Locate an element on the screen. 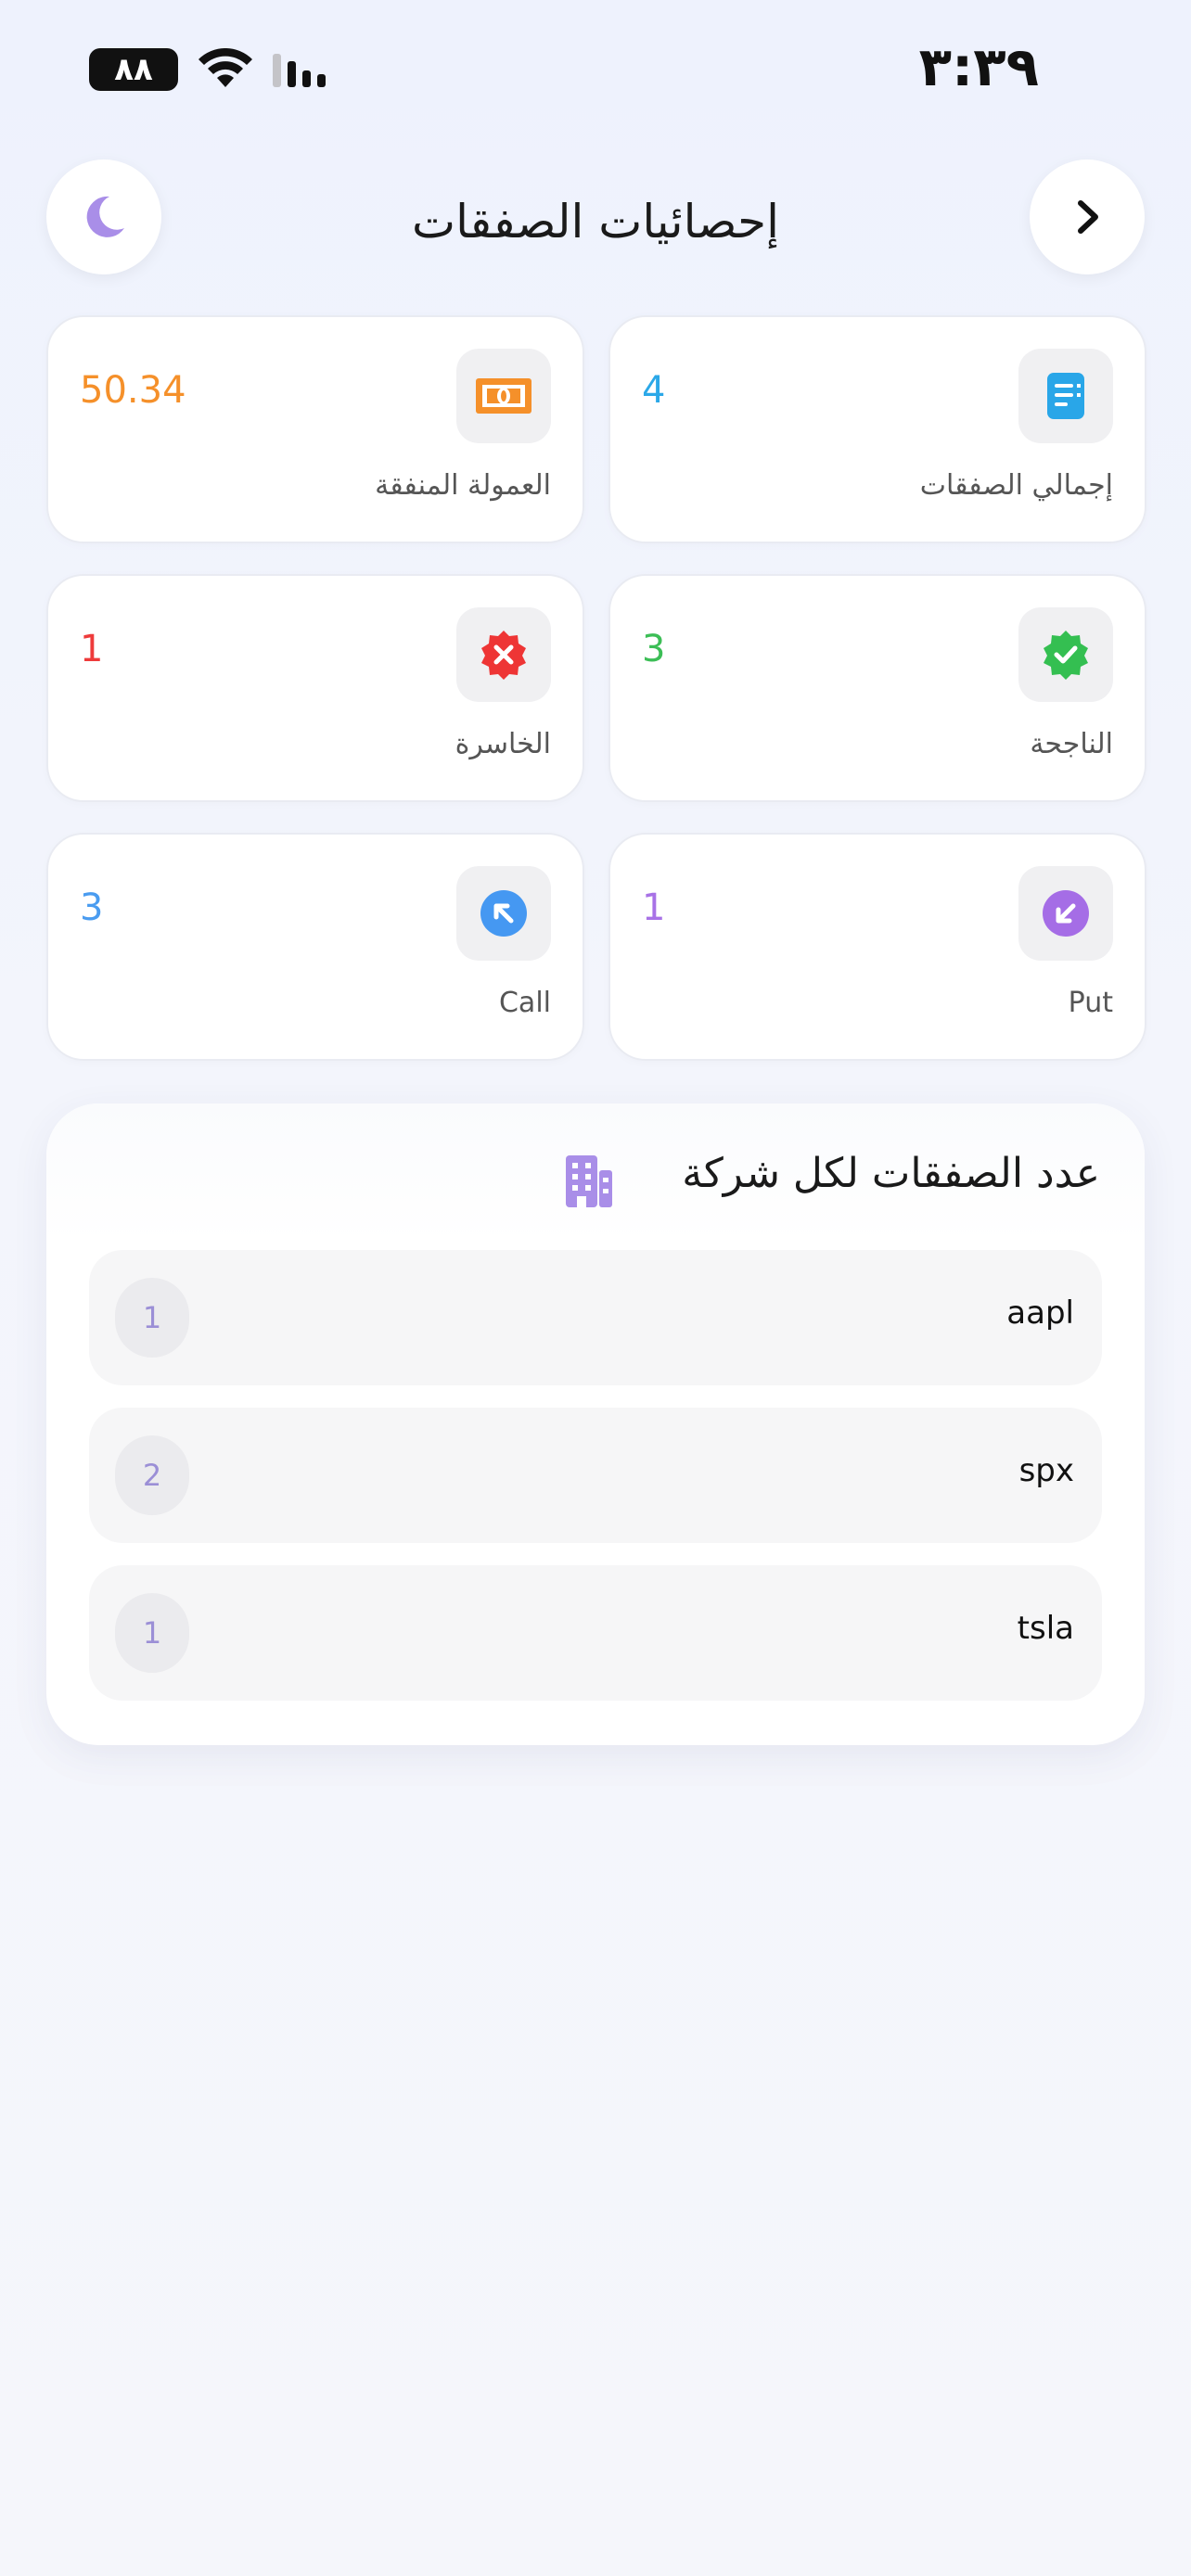 The width and height of the screenshot is (1191, 2576). back-button is located at coordinates (1087, 217).